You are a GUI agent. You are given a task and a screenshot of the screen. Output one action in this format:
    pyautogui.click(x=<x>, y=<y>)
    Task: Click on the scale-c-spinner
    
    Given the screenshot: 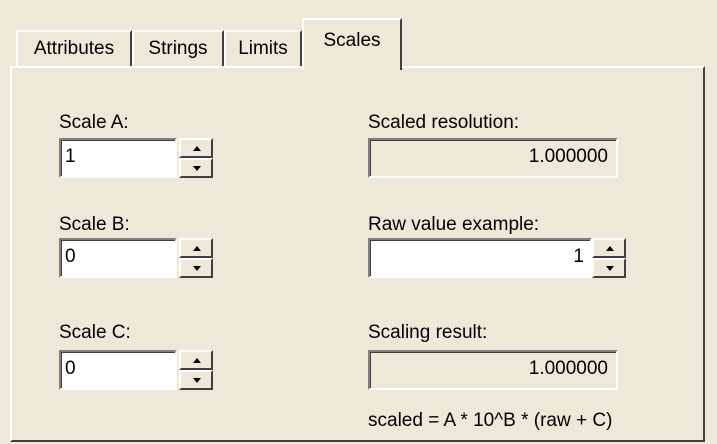 What is the action you would take?
    pyautogui.click(x=196, y=370)
    